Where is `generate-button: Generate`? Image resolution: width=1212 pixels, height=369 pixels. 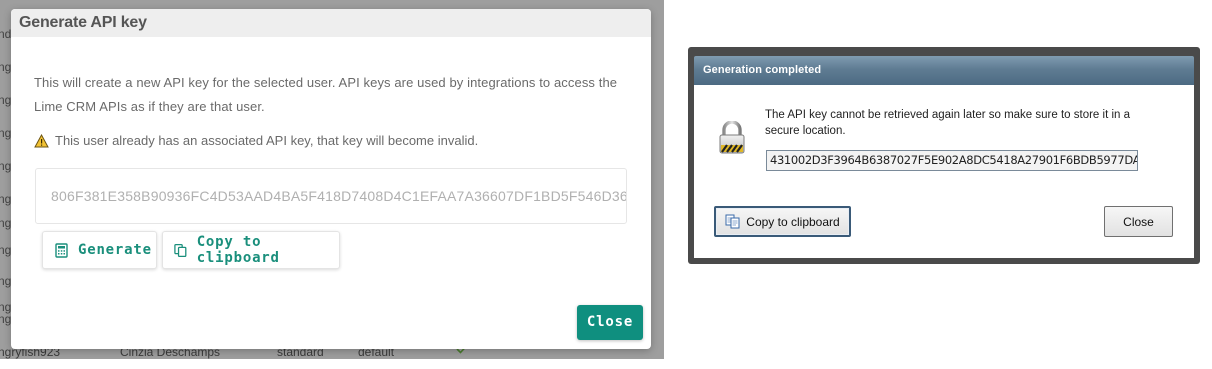
generate-button: Generate is located at coordinates (99, 250).